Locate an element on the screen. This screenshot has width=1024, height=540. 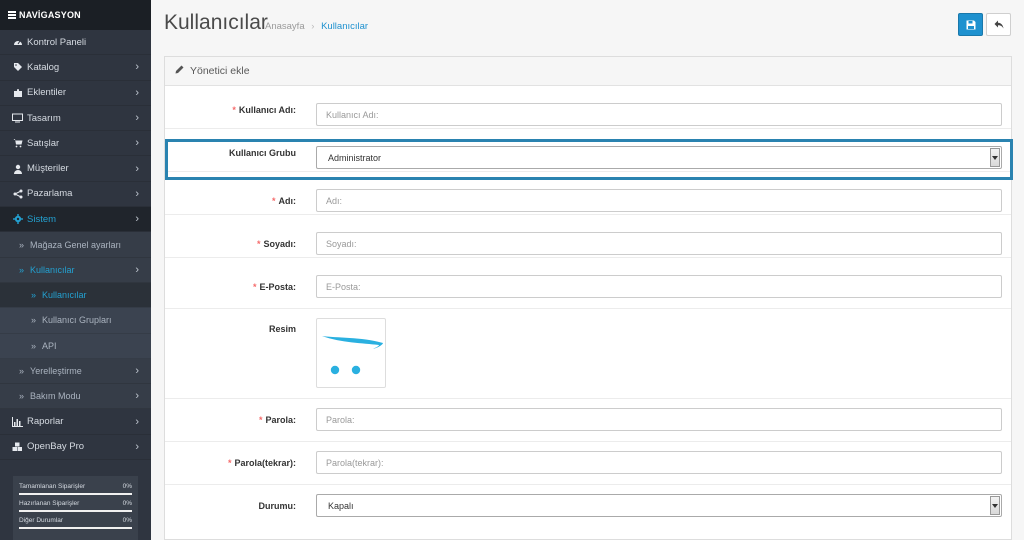
sidebar-item-marketing: Pazarlama › is located at coordinates (75, 195).